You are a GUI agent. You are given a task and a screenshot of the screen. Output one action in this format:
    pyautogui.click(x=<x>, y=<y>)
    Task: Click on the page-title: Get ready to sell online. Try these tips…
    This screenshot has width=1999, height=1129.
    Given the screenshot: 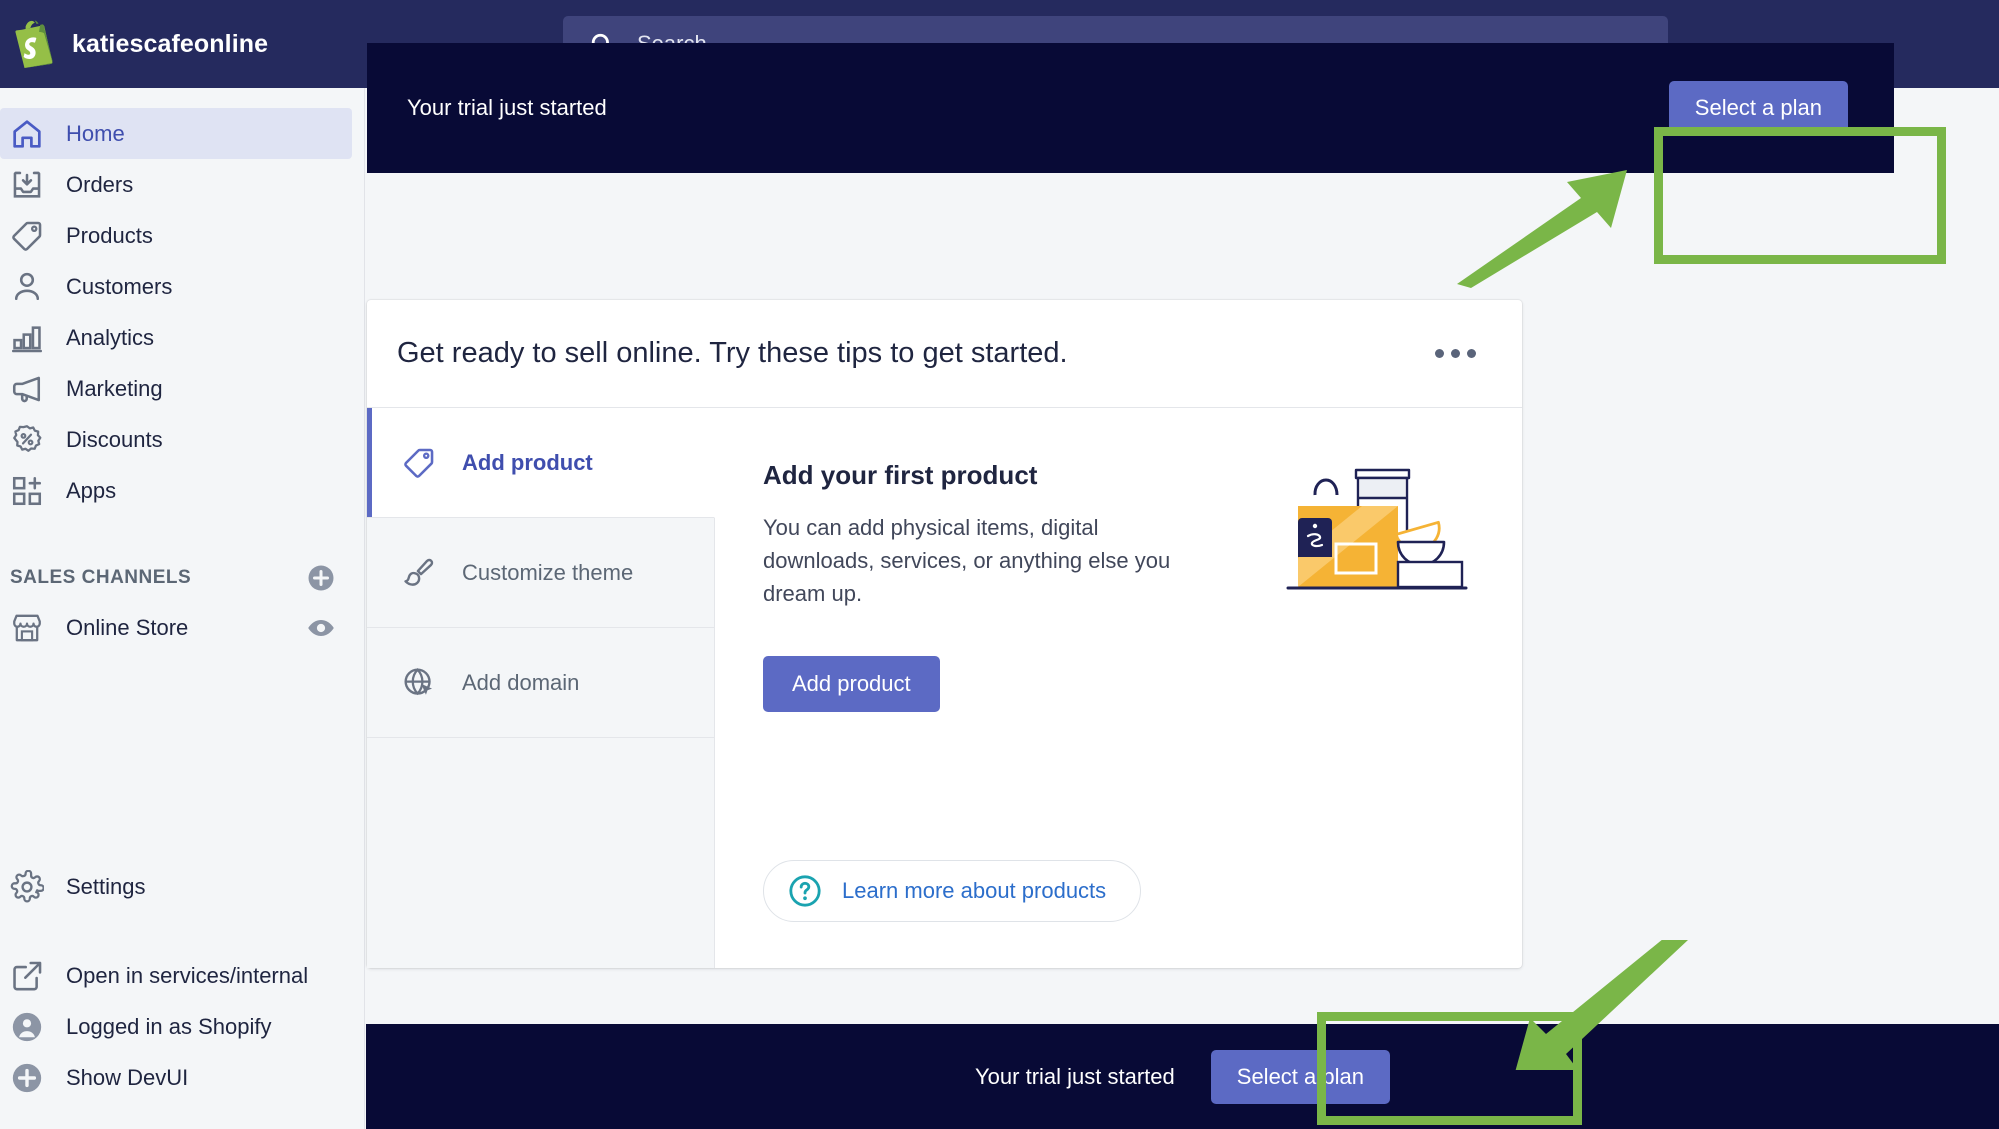 What is the action you would take?
    pyautogui.click(x=732, y=353)
    